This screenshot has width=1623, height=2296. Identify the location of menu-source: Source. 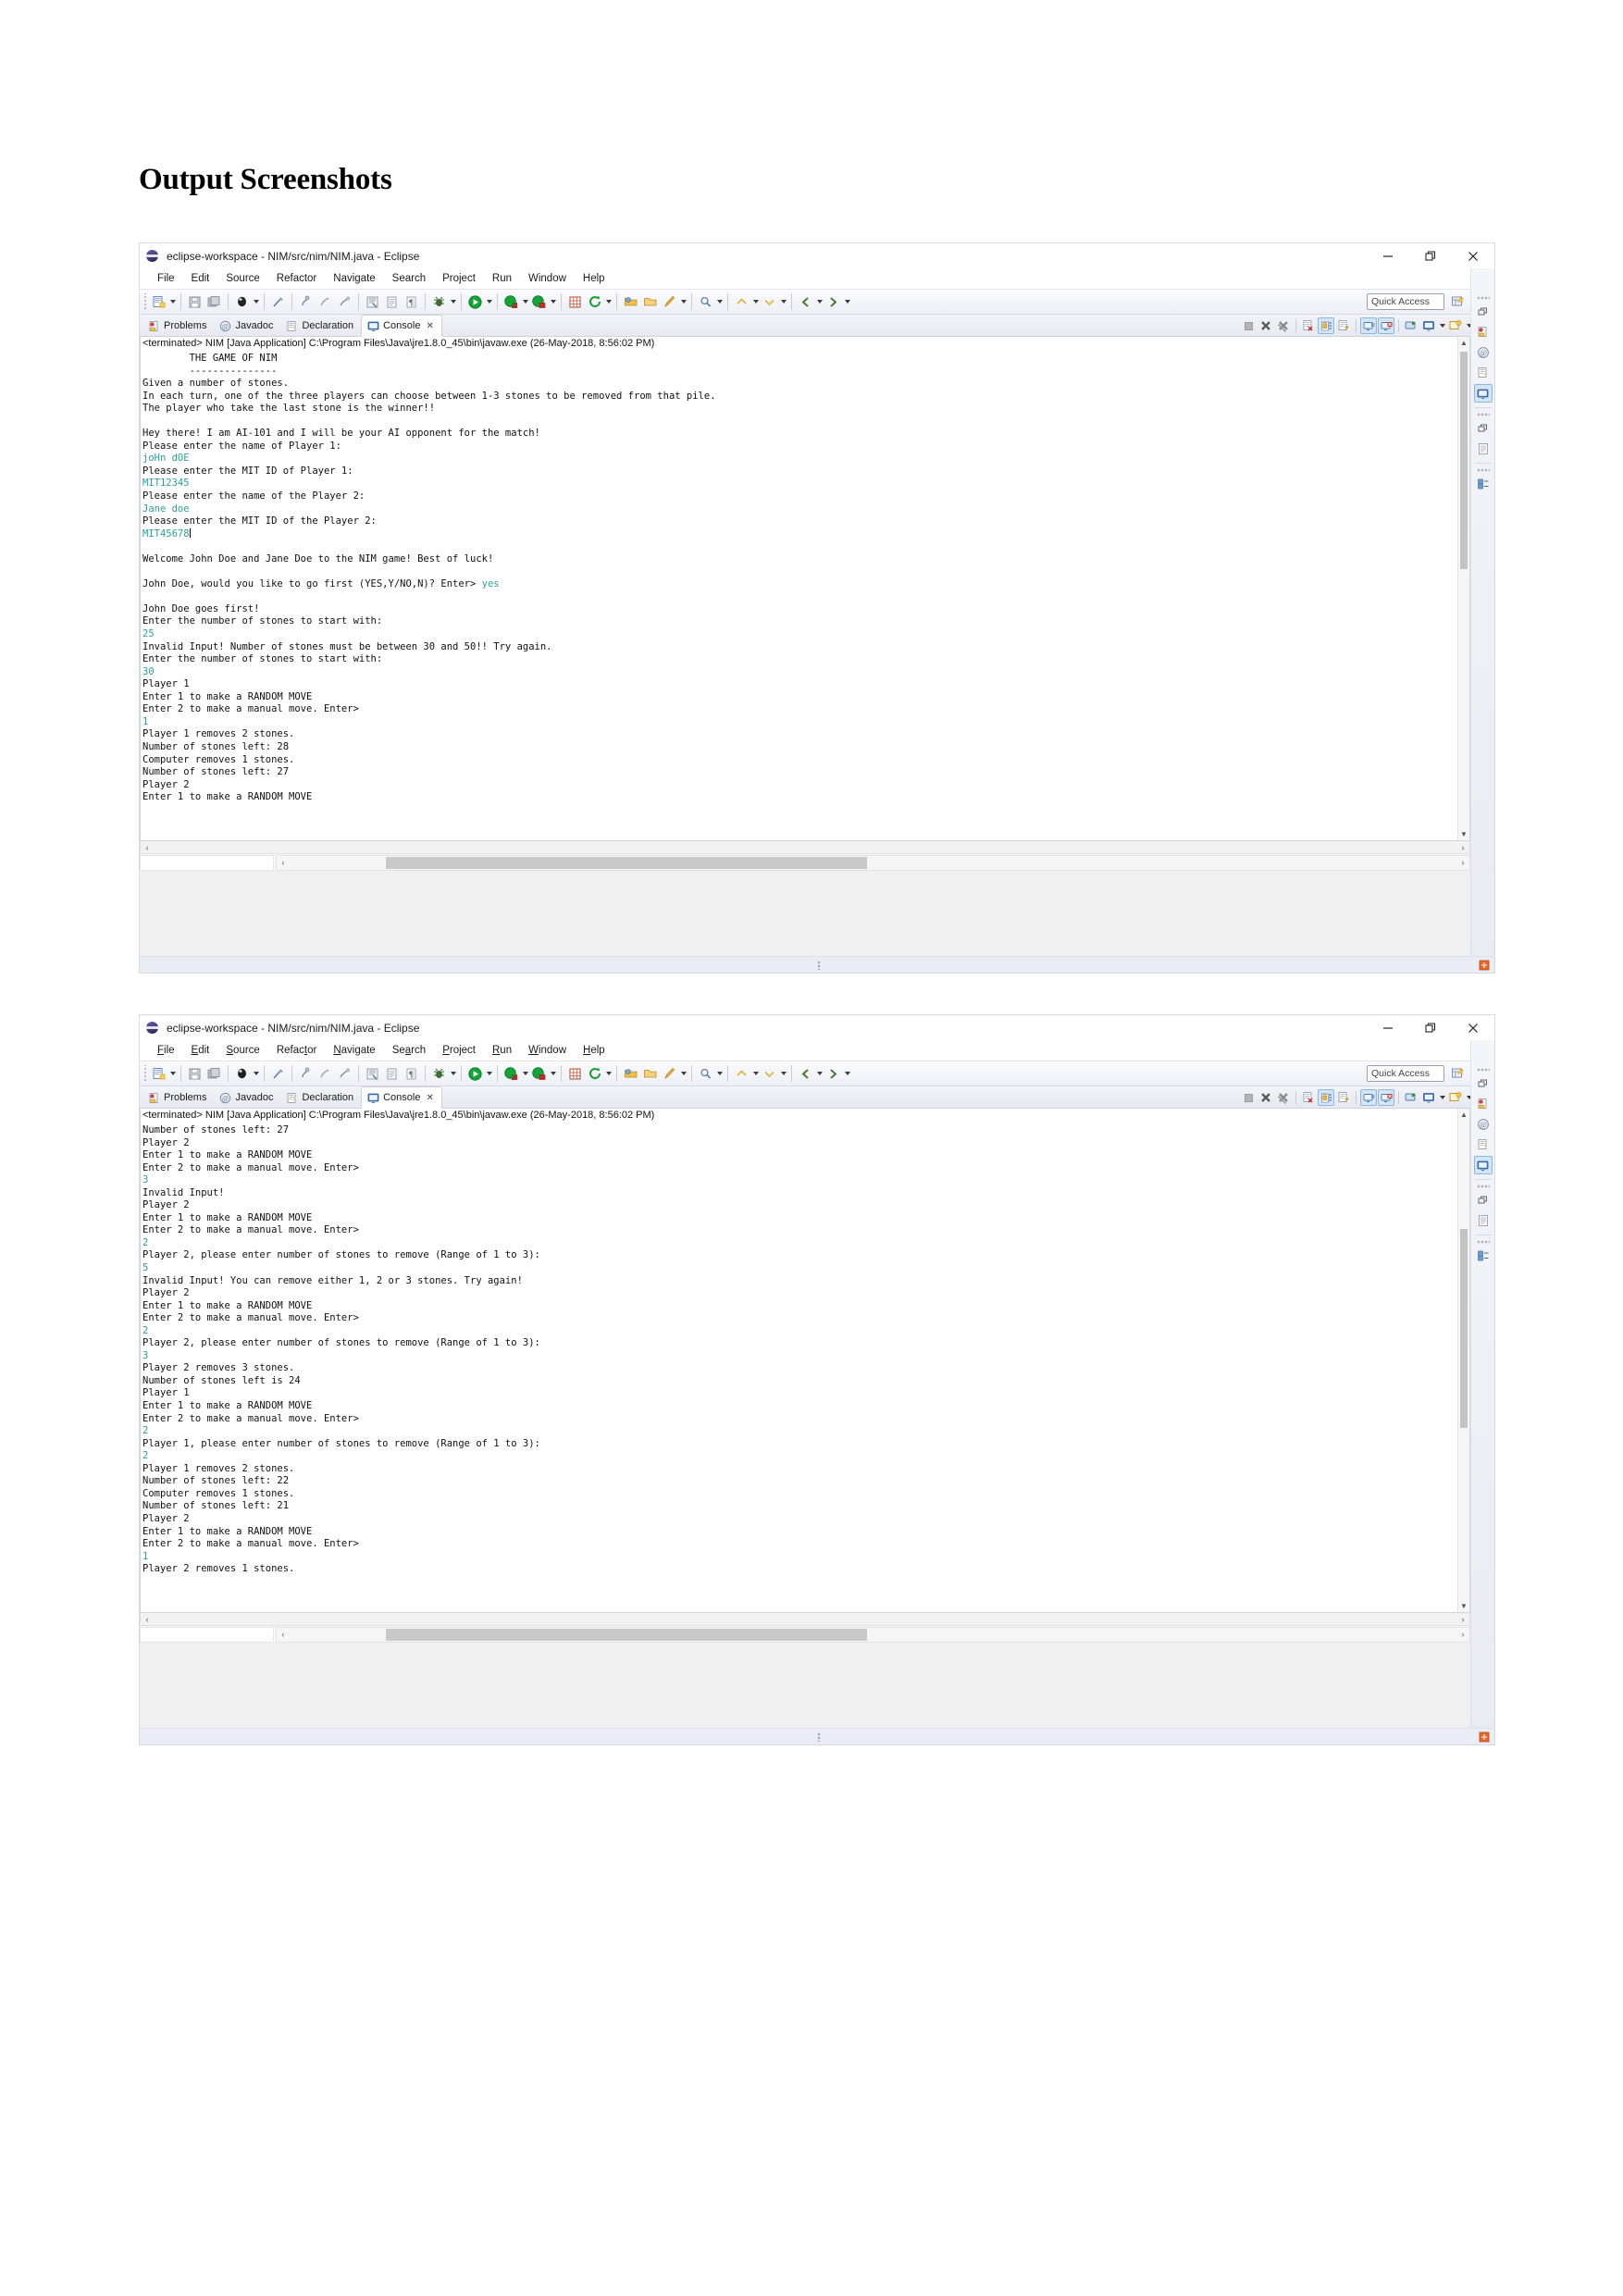
(242, 279).